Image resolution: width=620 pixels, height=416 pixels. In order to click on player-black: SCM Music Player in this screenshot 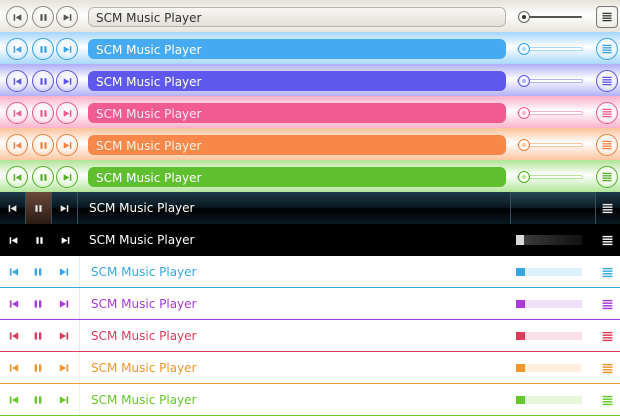, I will do `click(310, 240)`.